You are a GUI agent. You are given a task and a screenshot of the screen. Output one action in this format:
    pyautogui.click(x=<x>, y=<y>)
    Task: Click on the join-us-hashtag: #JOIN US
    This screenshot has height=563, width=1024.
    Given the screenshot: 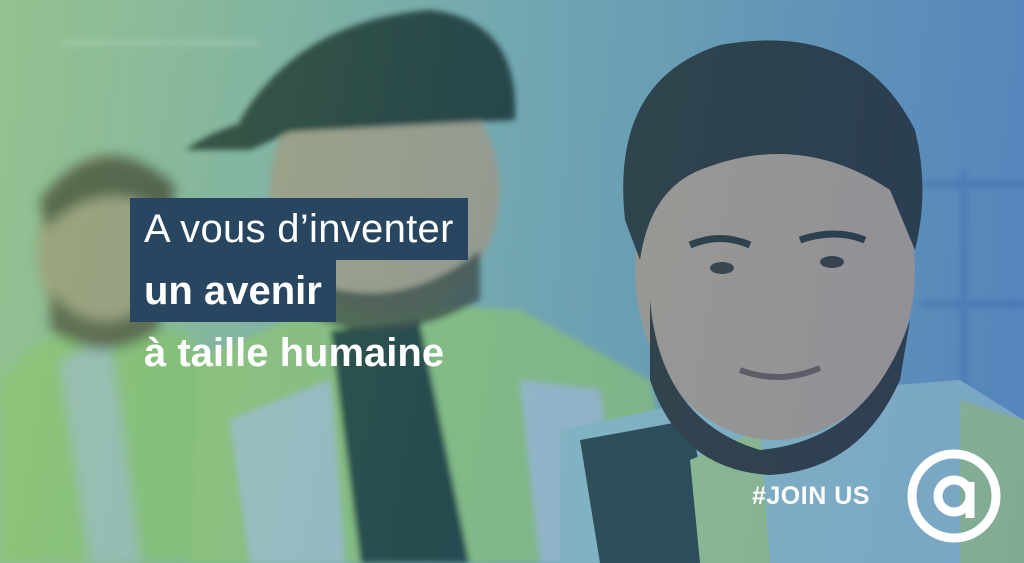 What is the action you would take?
    pyautogui.click(x=811, y=496)
    